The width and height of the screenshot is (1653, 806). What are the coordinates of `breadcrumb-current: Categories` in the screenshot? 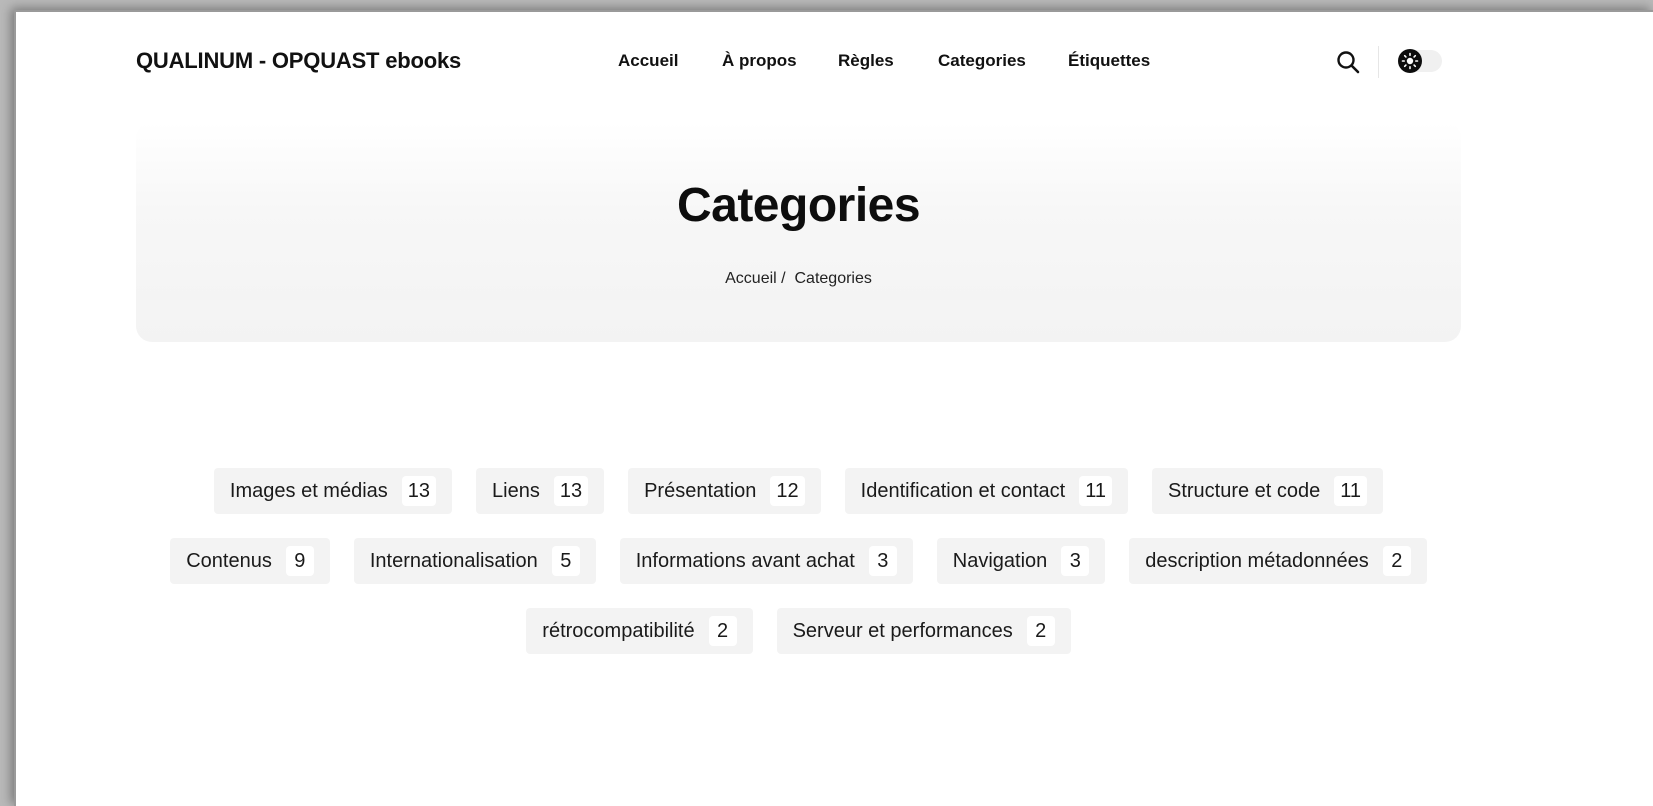 It's located at (833, 278).